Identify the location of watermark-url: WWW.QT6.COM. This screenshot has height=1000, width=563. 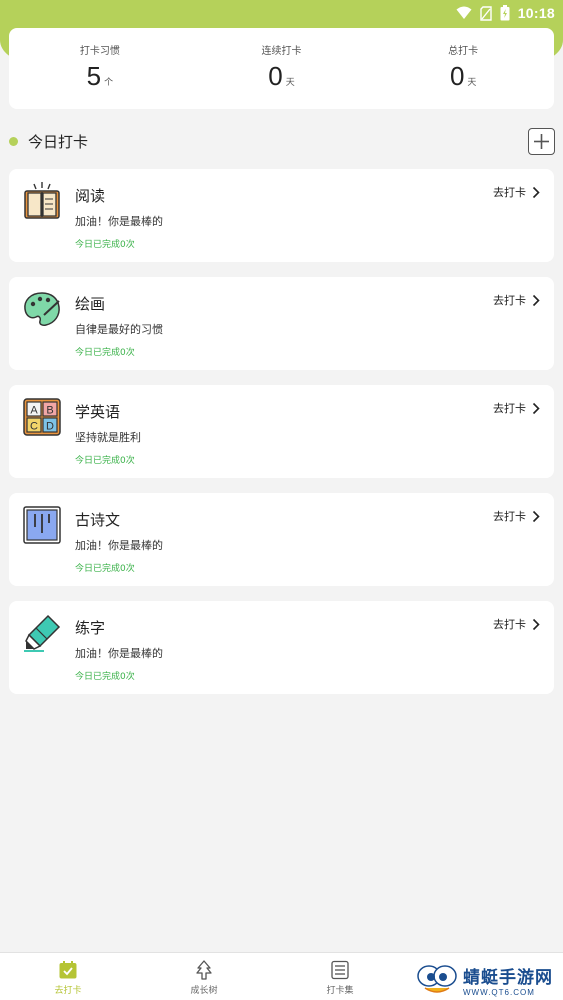
(499, 992).